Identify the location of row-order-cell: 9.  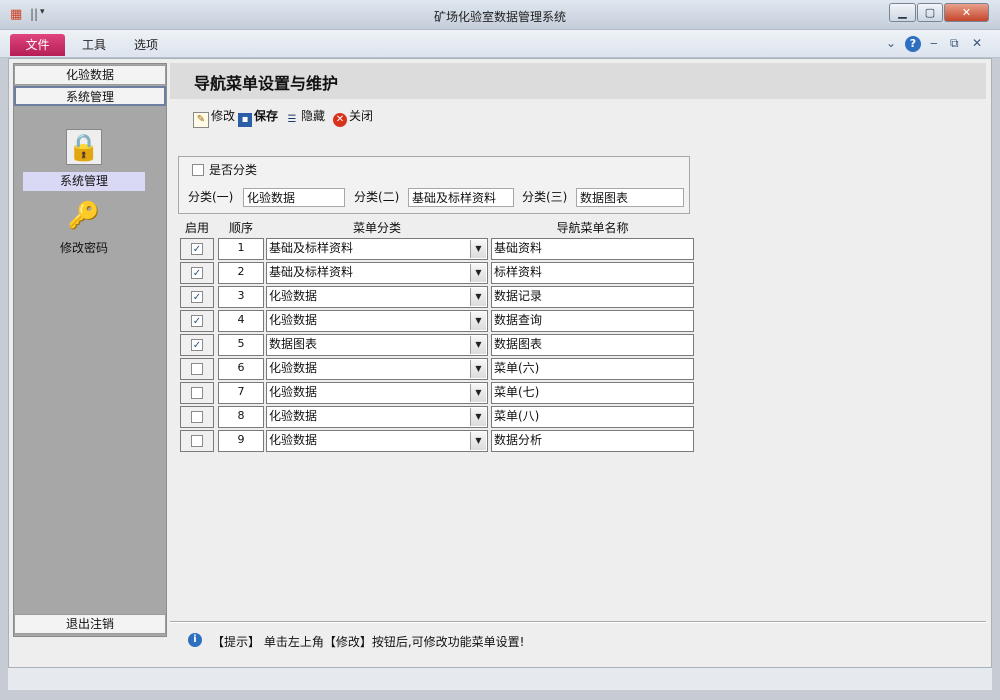
(241, 441).